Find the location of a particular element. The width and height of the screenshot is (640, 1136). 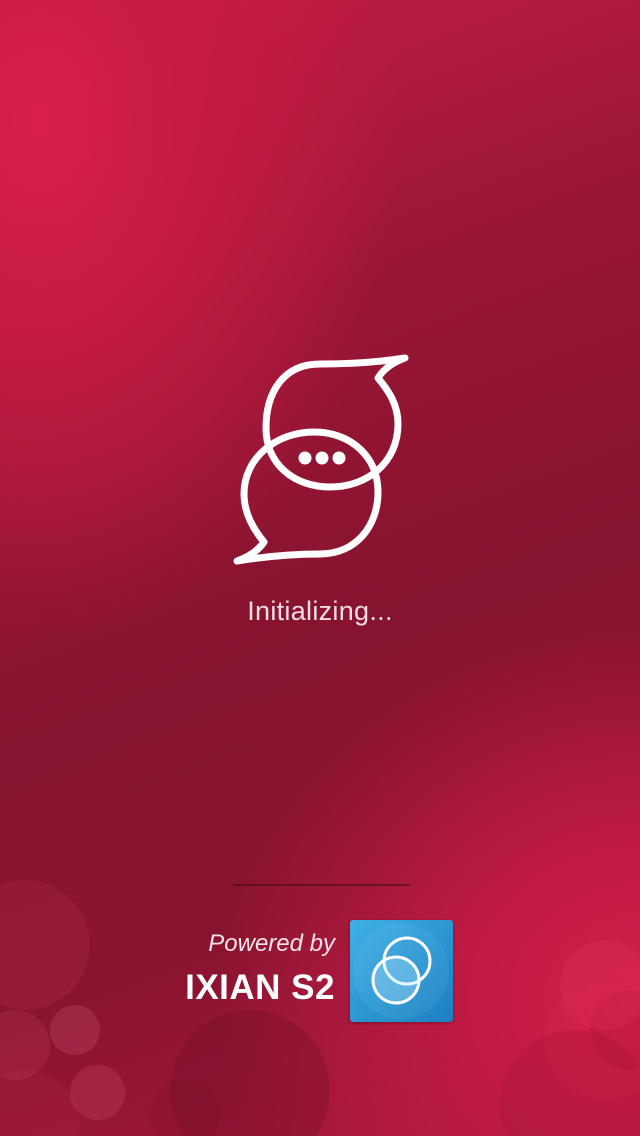

app-logo is located at coordinates (320, 459).